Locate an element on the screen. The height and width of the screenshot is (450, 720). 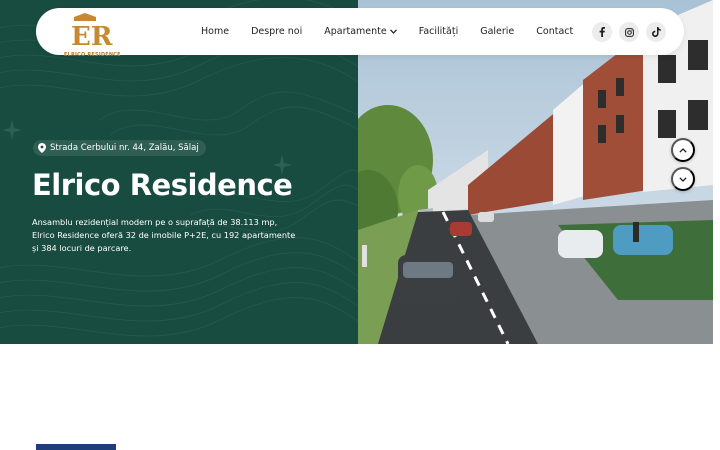
logo-text: ELRICO RESIDENCE is located at coordinates (92, 55).